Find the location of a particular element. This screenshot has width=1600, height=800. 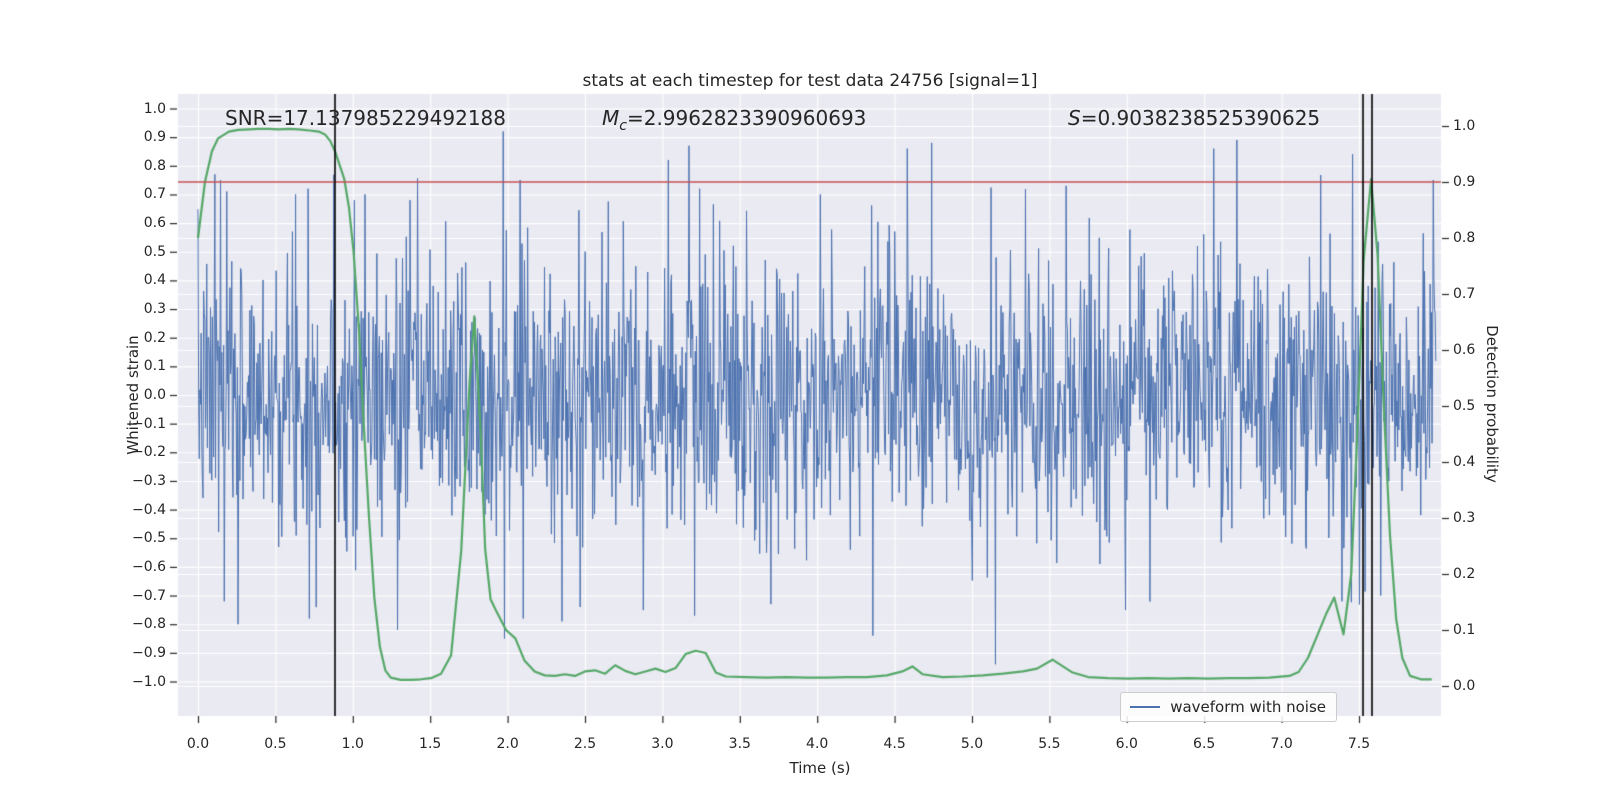

right-tick-label: 0.6 is located at coordinates (1464, 350).